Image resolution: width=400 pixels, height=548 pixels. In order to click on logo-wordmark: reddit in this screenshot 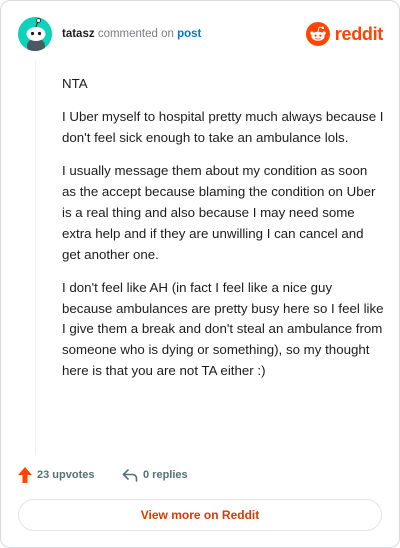, I will do `click(359, 33)`.